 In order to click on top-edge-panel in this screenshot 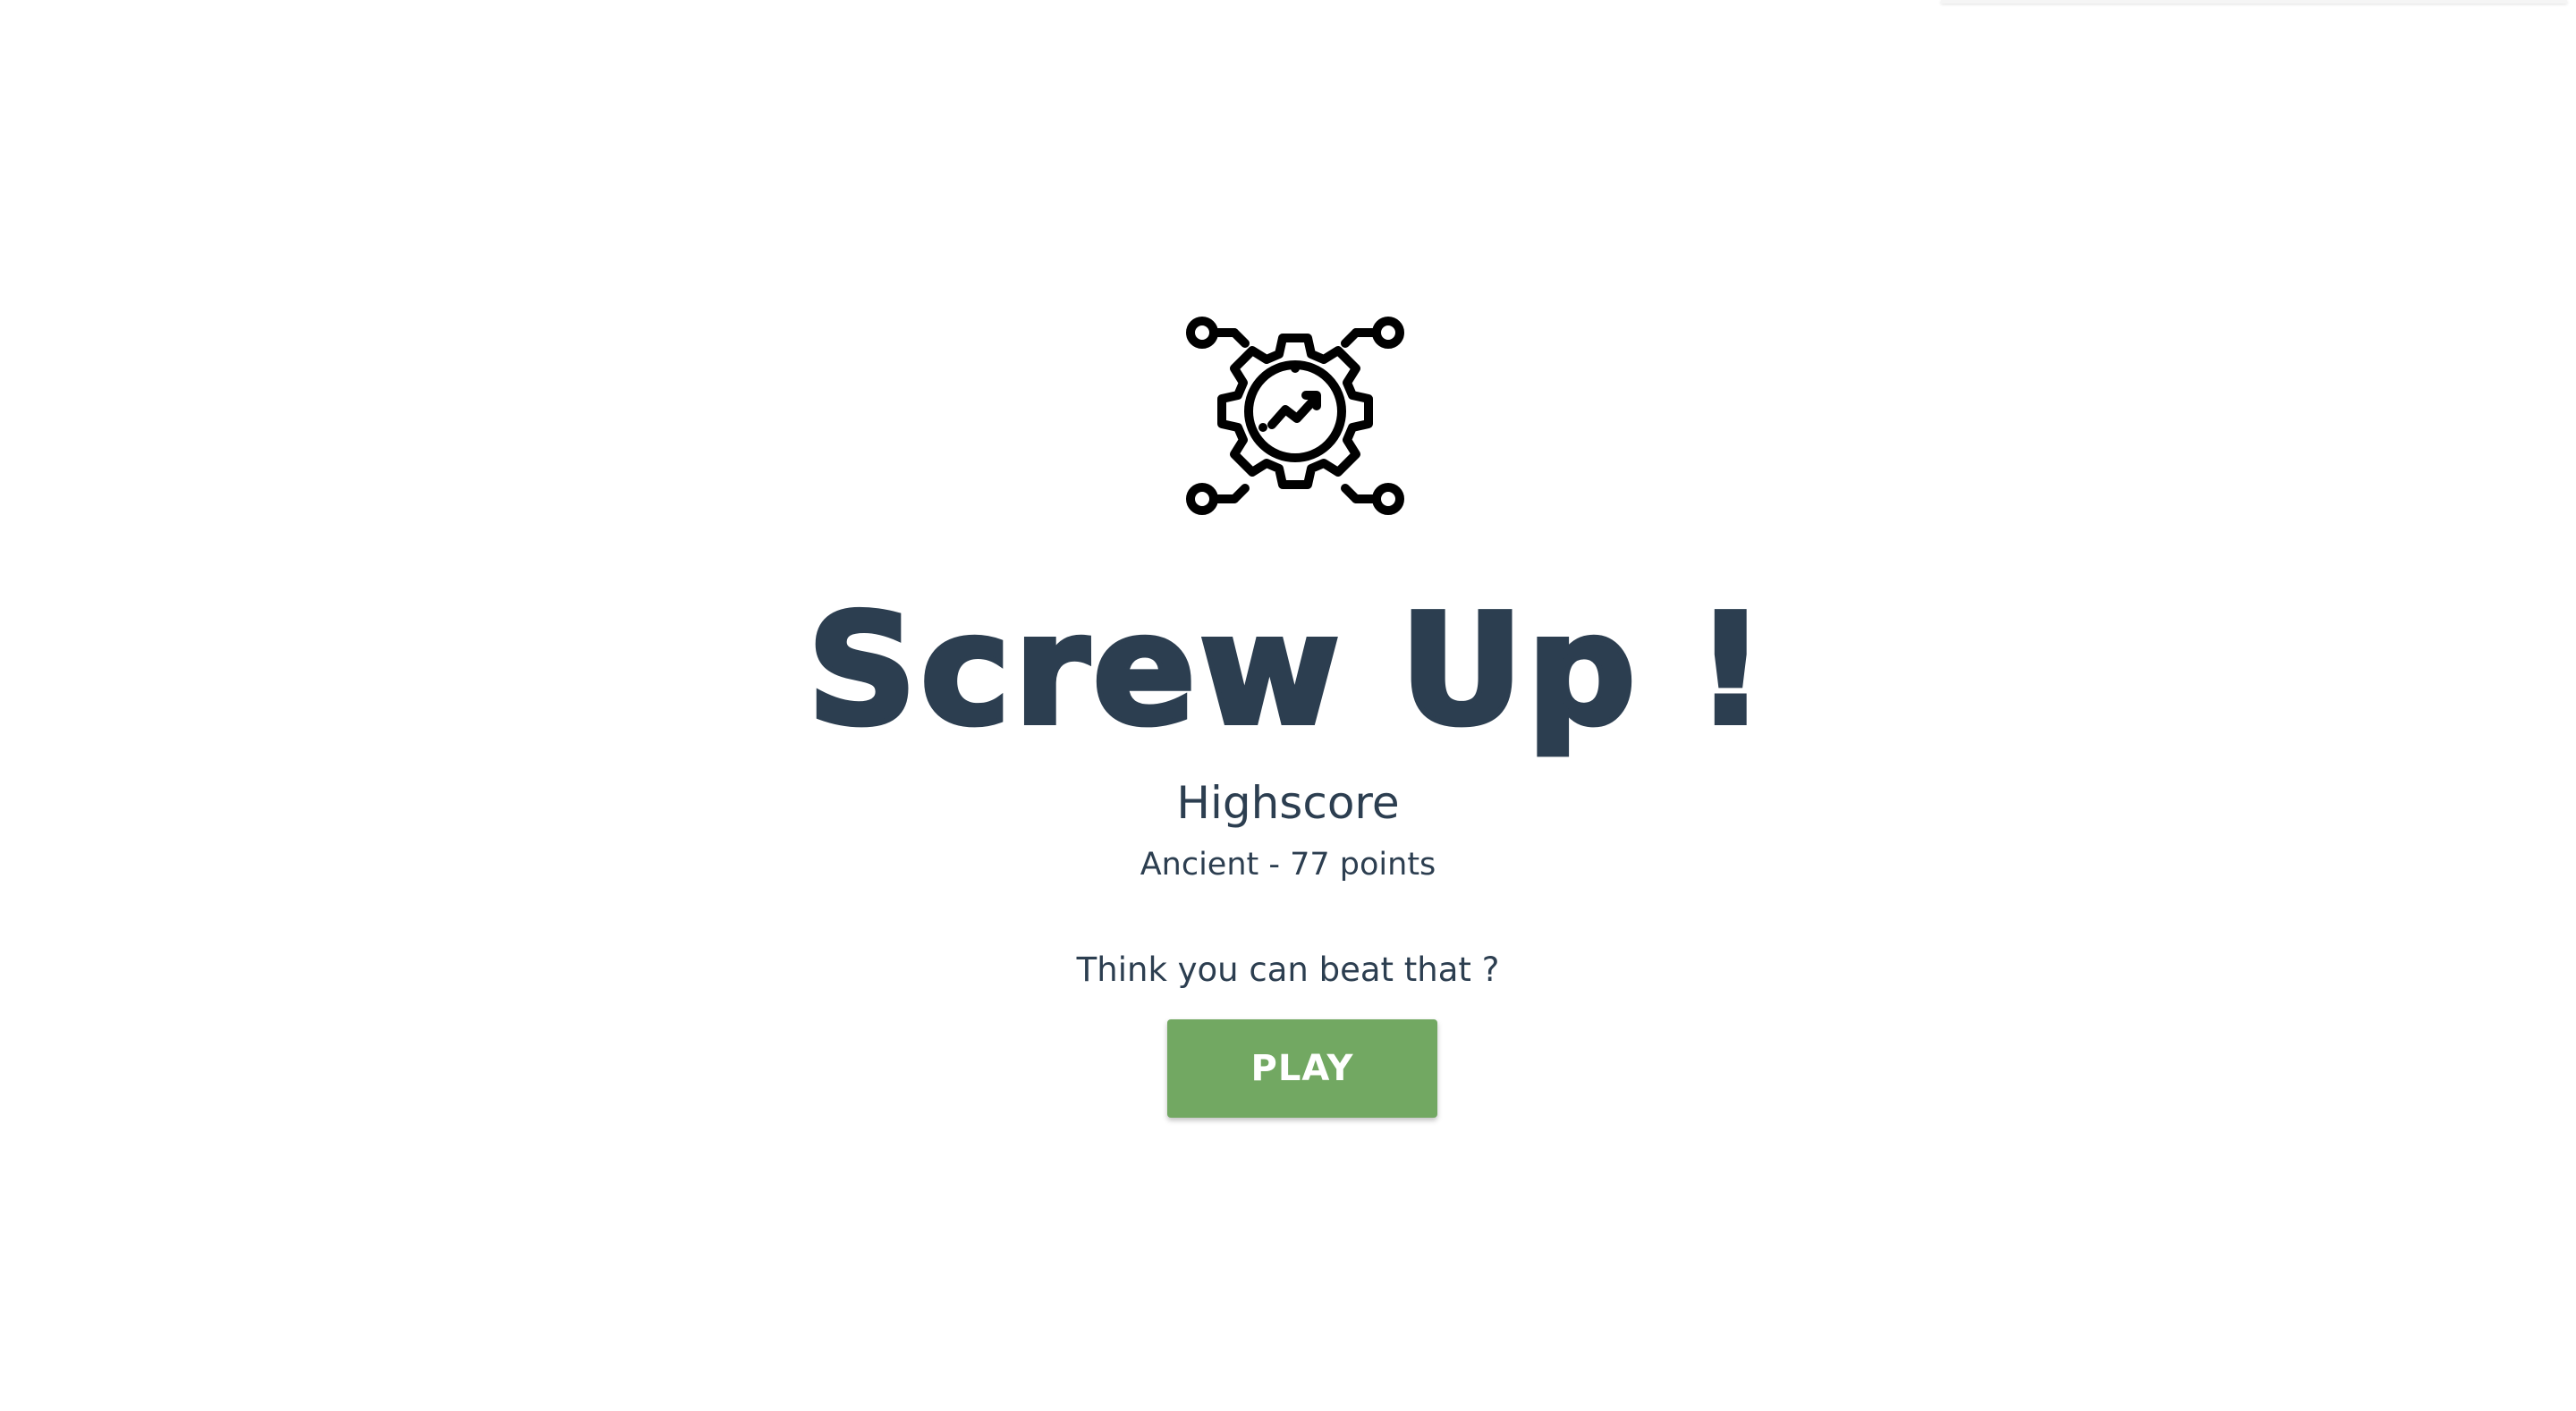, I will do `click(2254, 2)`.